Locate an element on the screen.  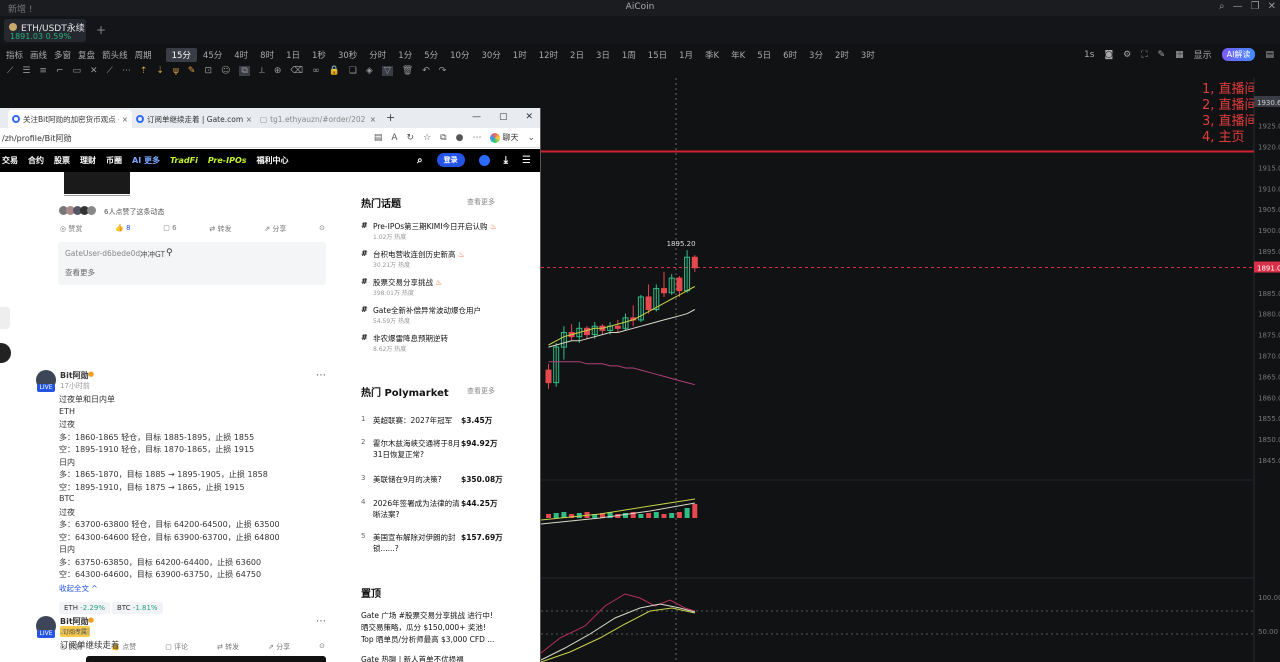
menu-dots-icon: ⋯ is located at coordinates (476, 138).